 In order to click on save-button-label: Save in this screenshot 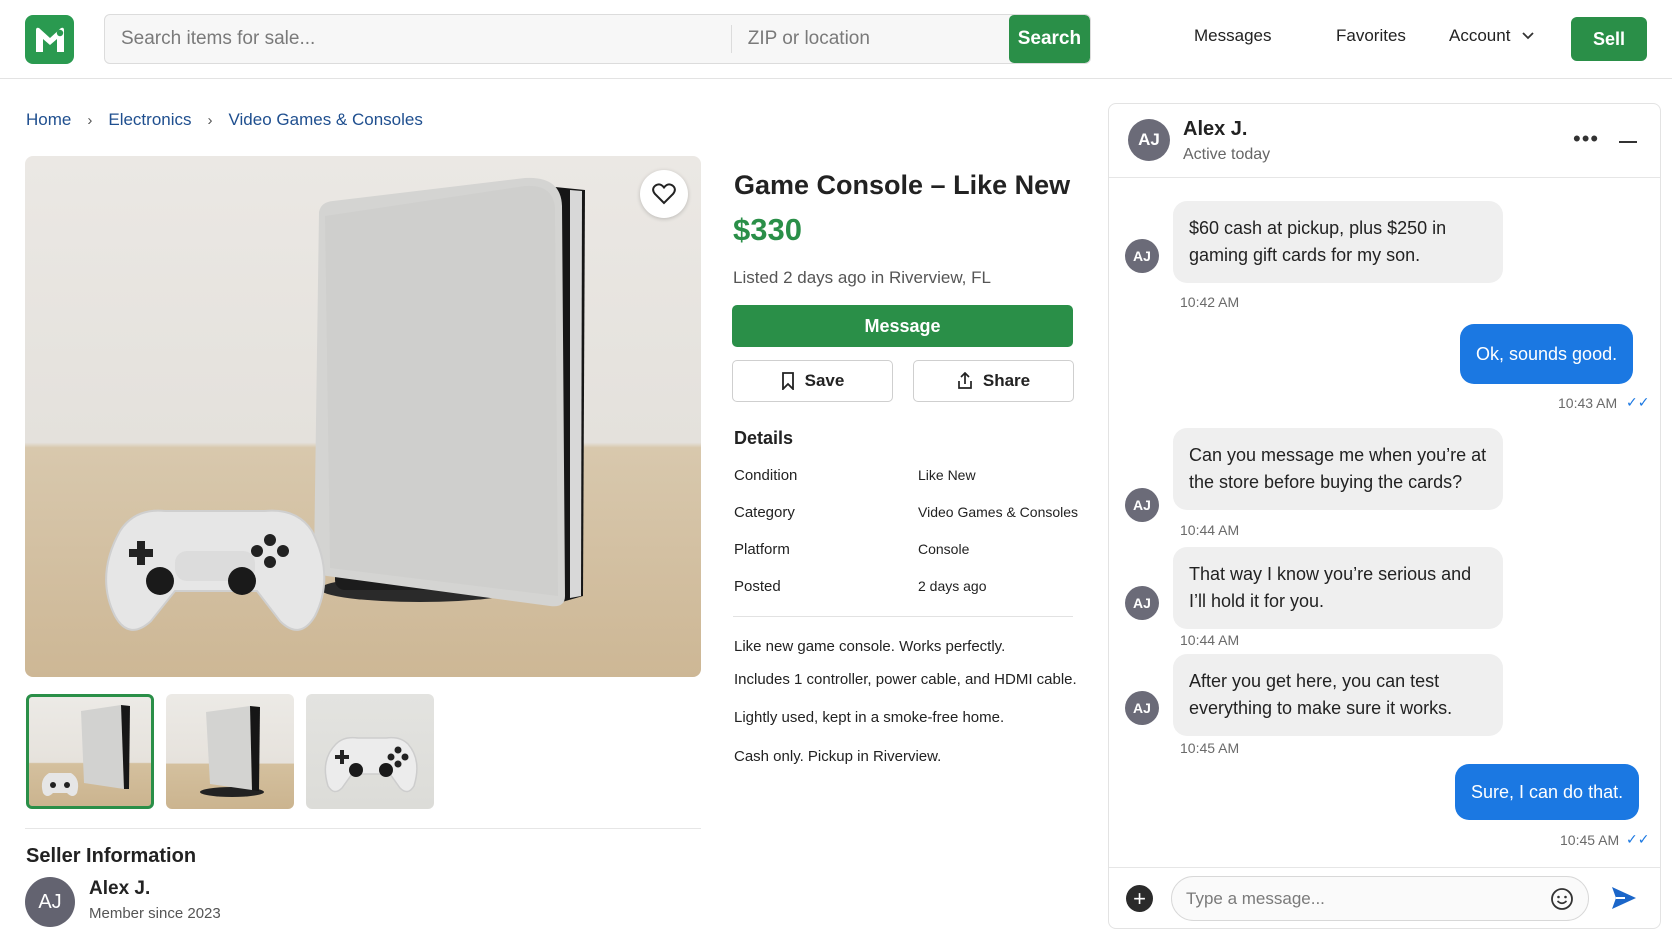, I will do `click(824, 380)`.